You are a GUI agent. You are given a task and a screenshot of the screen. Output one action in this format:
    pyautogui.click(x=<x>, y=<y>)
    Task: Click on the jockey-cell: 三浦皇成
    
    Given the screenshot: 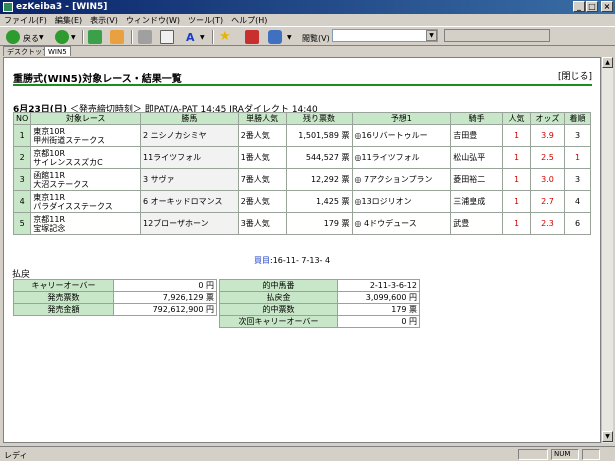 What is the action you would take?
    pyautogui.click(x=477, y=201)
    